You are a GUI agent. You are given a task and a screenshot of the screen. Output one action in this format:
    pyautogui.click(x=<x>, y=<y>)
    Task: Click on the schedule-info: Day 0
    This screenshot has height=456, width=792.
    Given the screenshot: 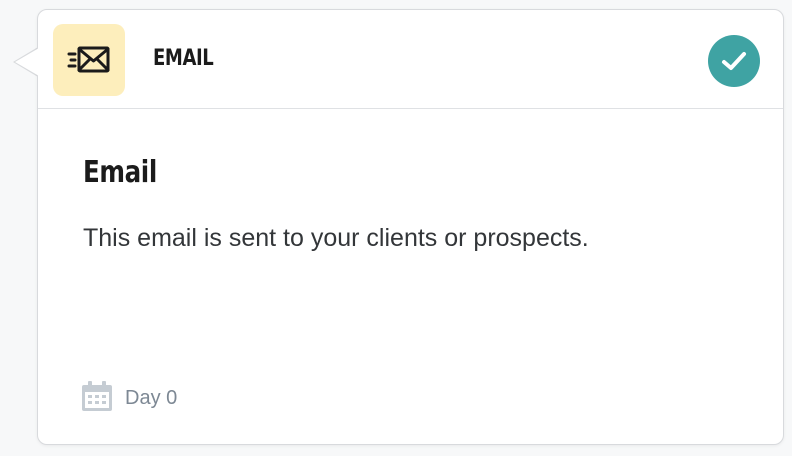 What is the action you would take?
    pyautogui.click(x=129, y=398)
    